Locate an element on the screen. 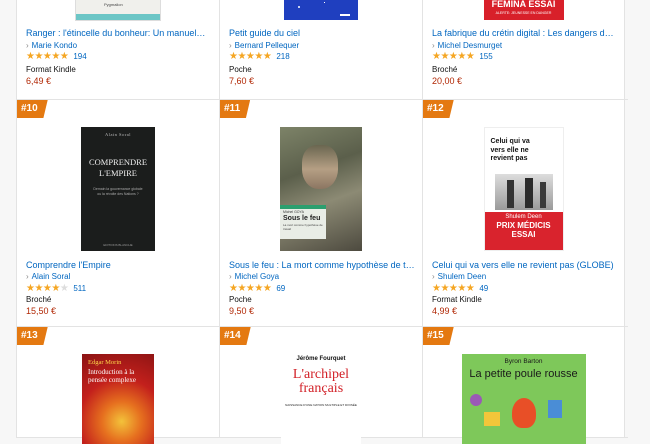 This screenshot has height=444, width=650. book-cover: Byron Barton La petite poule rousse is located at coordinates (523, 399).